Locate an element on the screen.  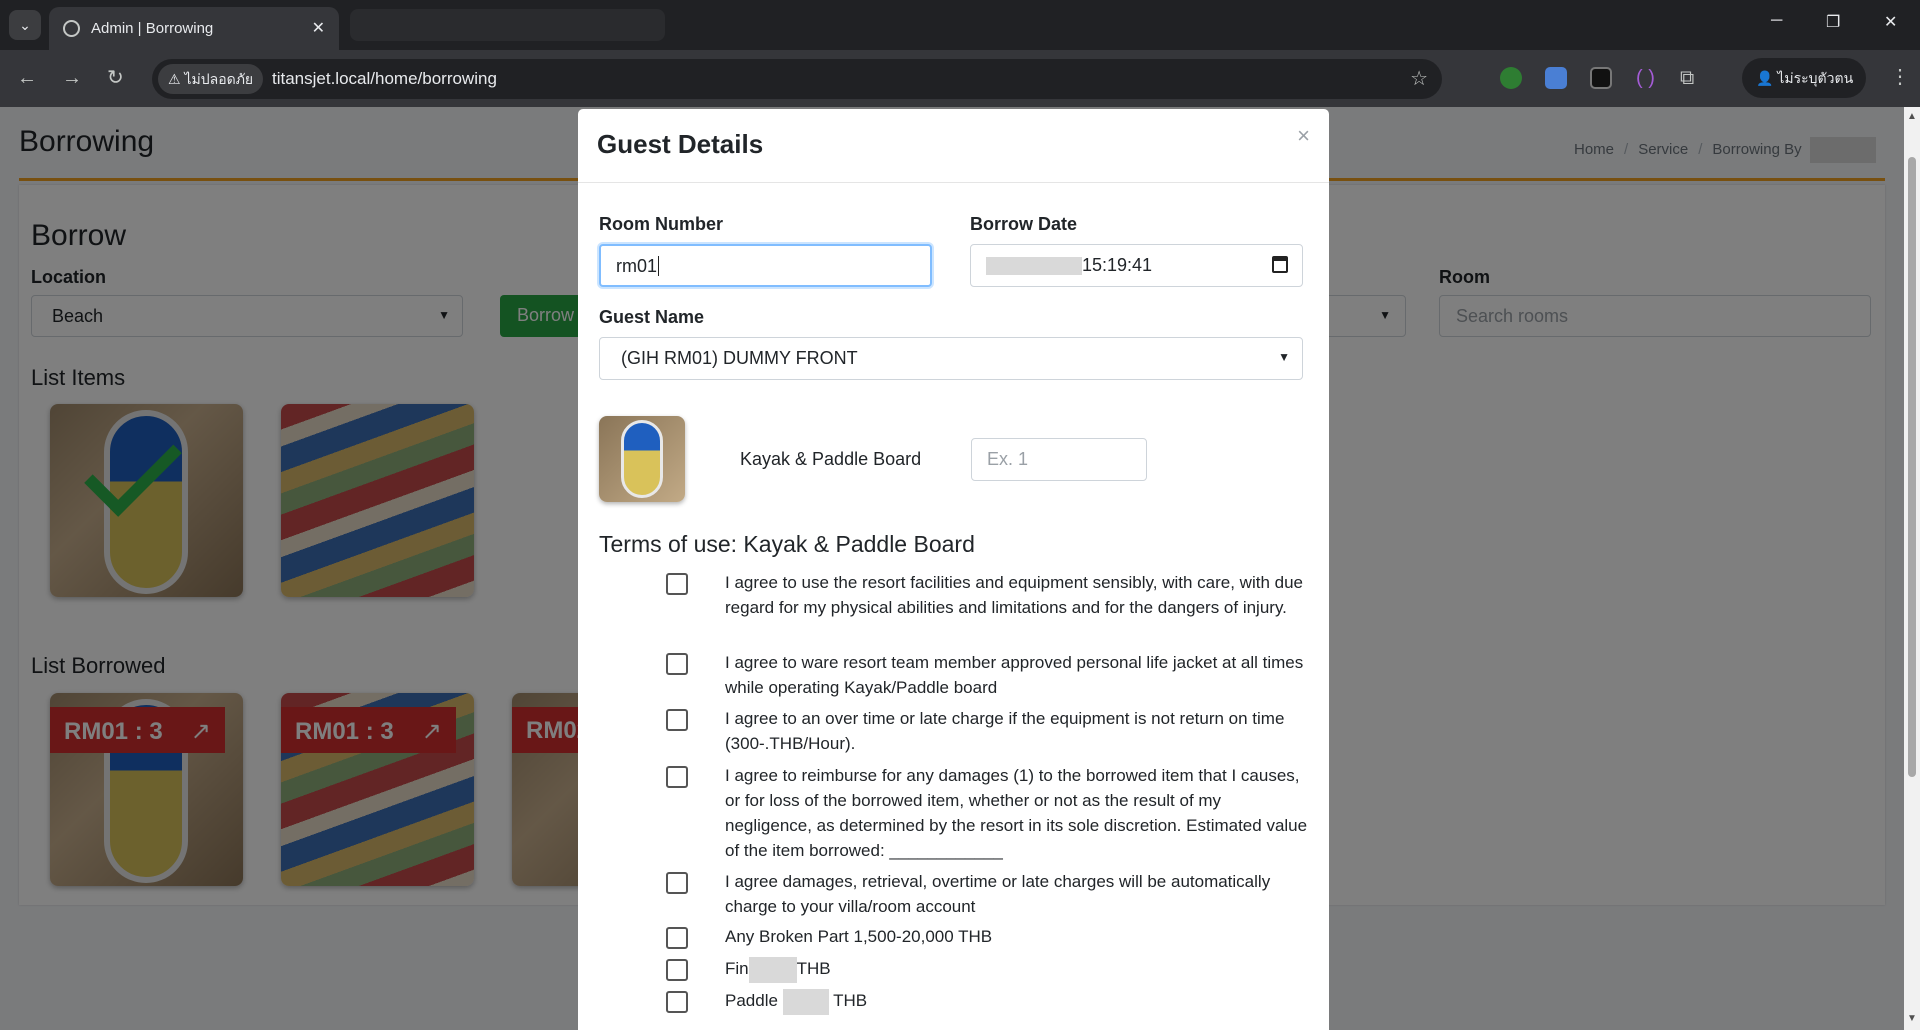
modal-title: Guest Details is located at coordinates (680, 144).